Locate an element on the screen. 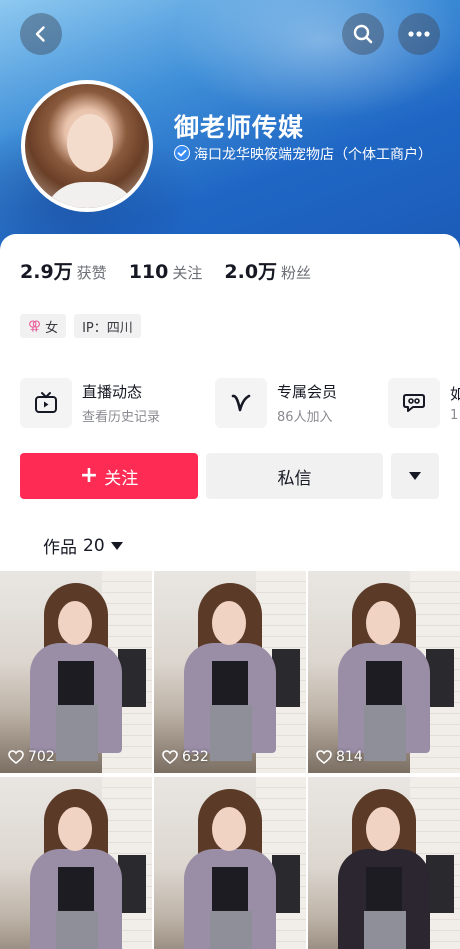  gender-tag: ⚢ 女 is located at coordinates (43, 326).